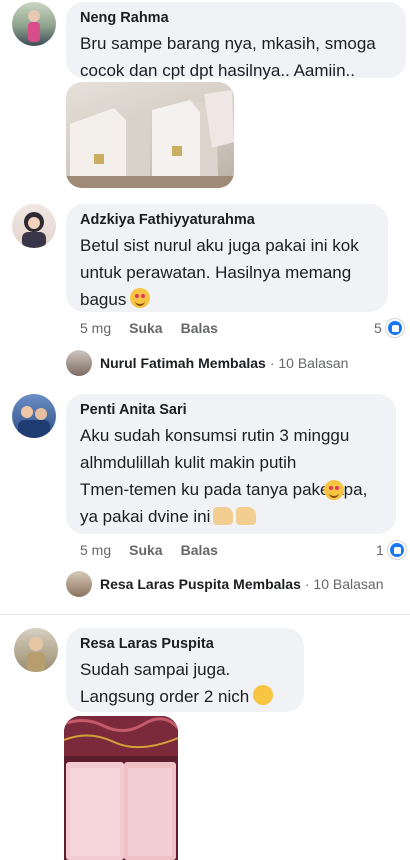 The width and height of the screenshot is (410, 860). Describe the element at coordinates (231, 410) in the screenshot. I see `comment-author: Penti Anita Sari` at that location.